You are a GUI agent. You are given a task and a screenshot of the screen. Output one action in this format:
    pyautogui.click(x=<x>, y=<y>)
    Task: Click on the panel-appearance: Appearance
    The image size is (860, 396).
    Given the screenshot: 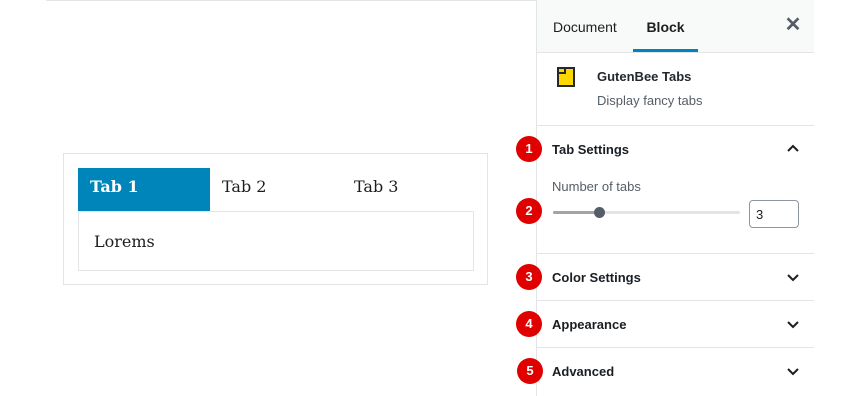 What is the action you would take?
    pyautogui.click(x=675, y=324)
    